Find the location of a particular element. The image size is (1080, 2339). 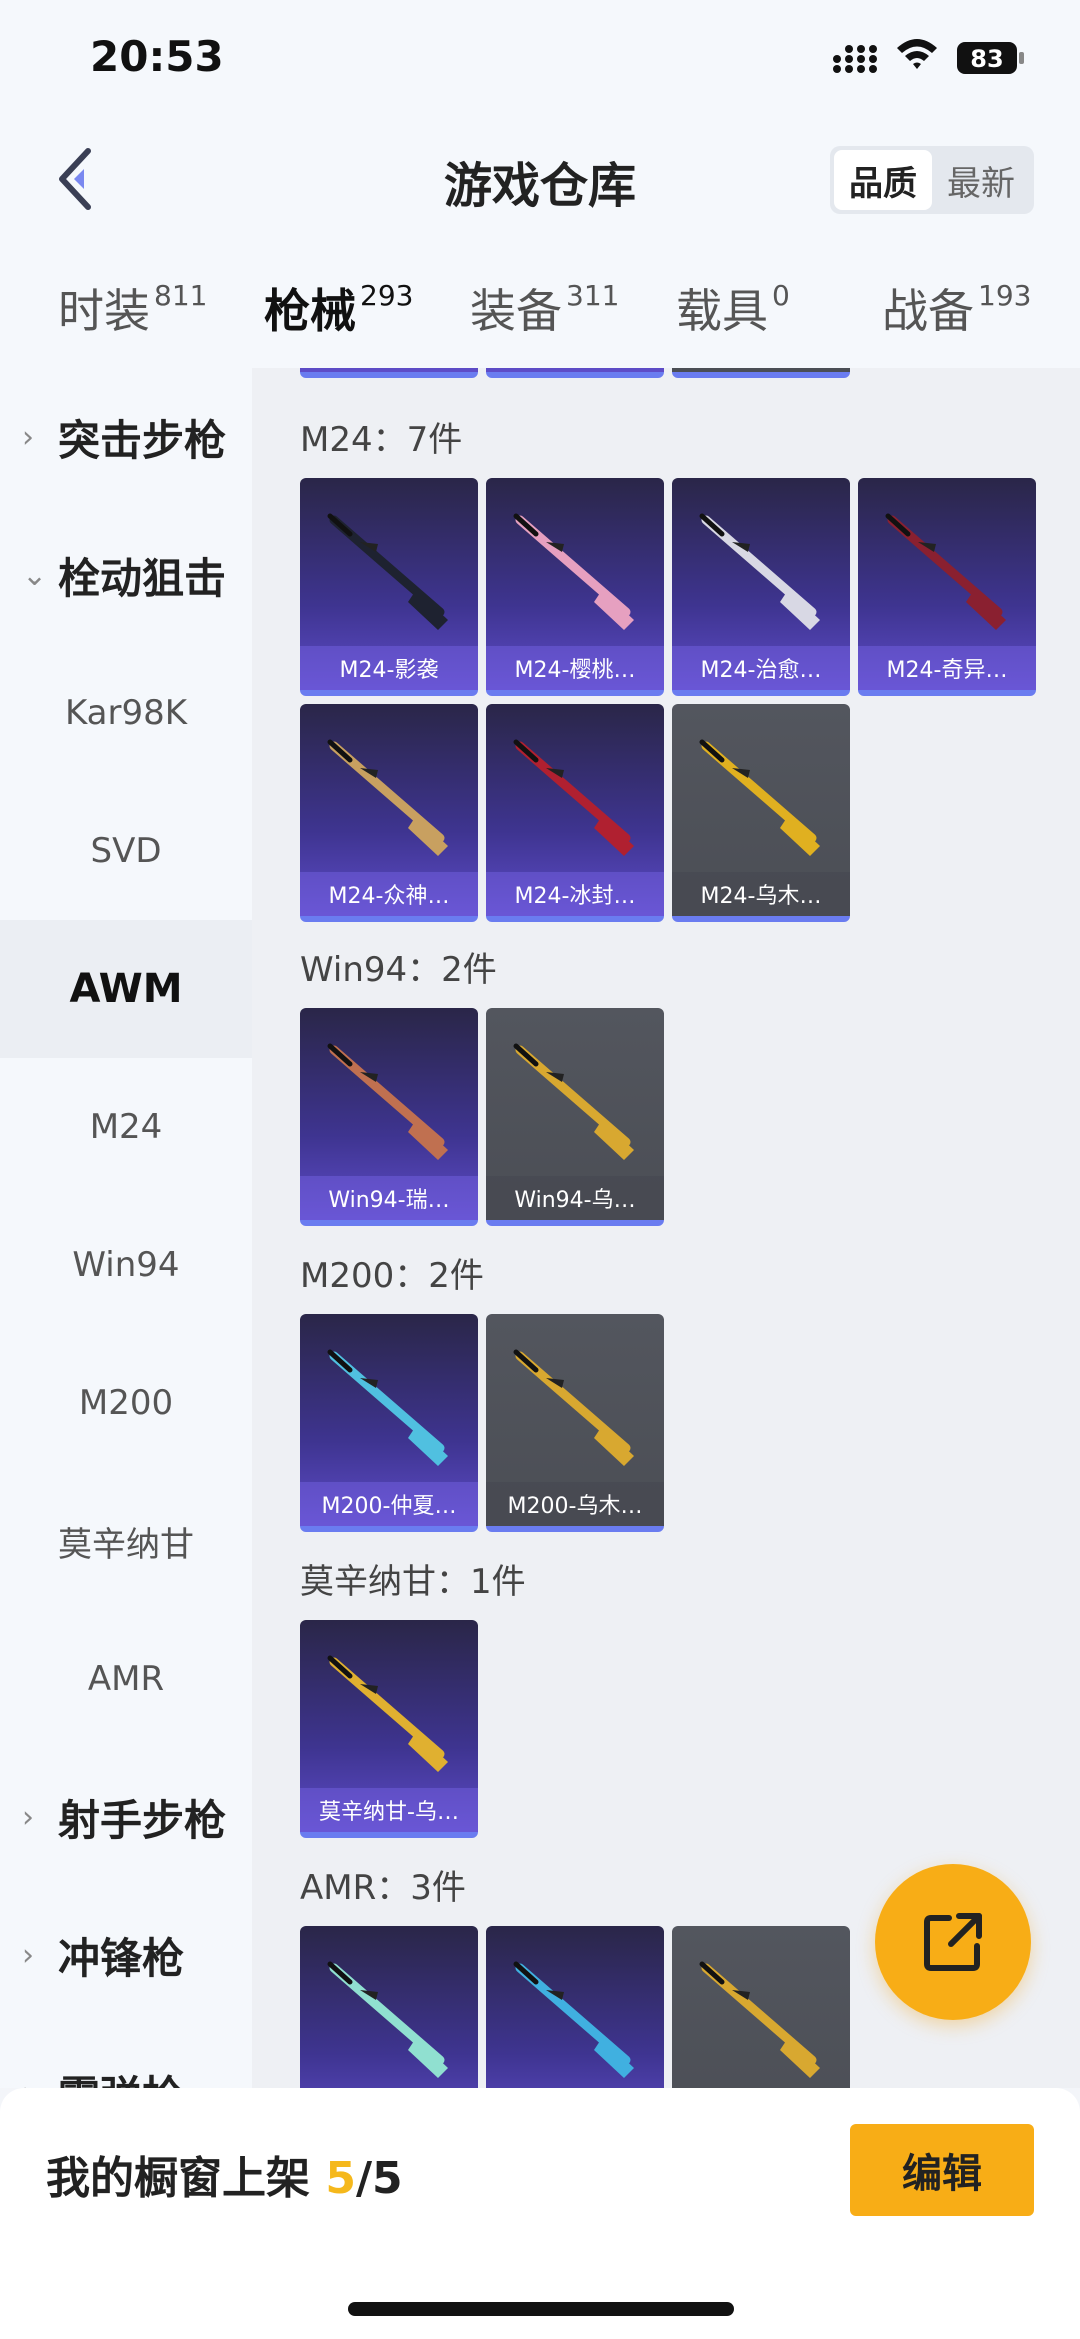

showcase-total: /5 is located at coordinates (379, 2178).